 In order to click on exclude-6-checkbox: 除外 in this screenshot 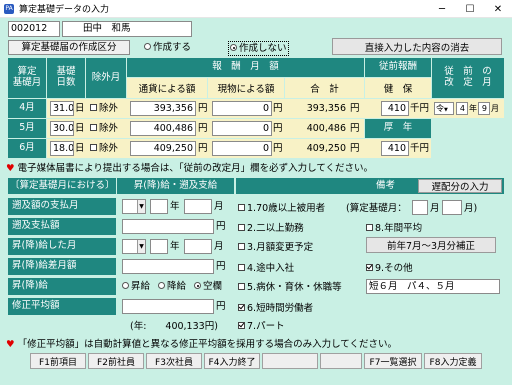, I will do `click(104, 148)`.